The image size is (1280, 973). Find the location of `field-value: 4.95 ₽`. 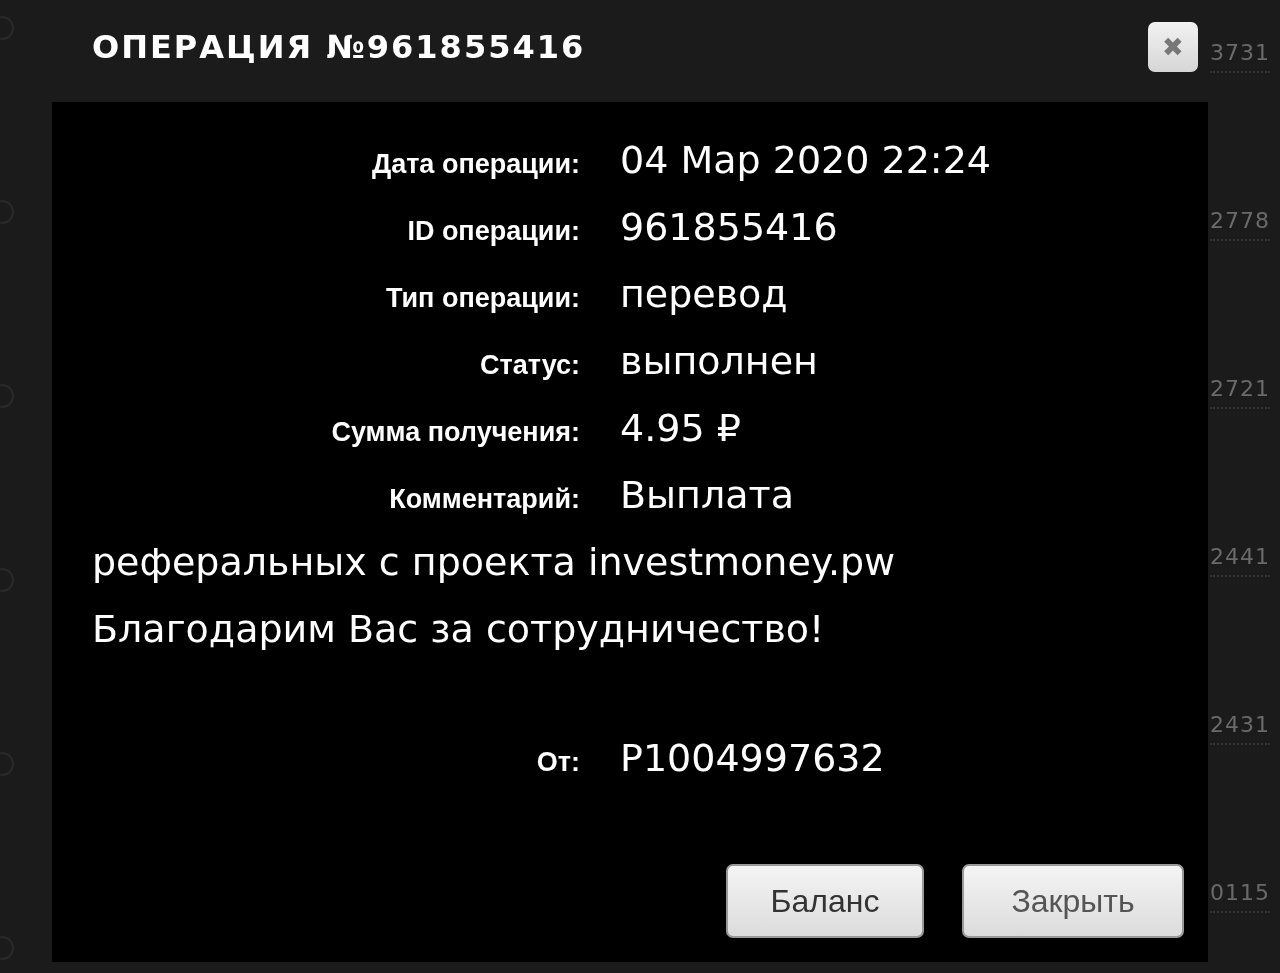

field-value: 4.95 ₽ is located at coordinates (680, 428).